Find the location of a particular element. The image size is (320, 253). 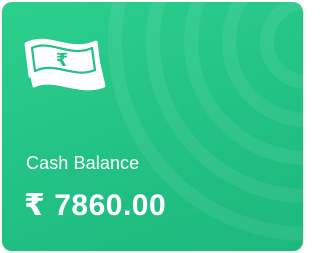

banknote-rupee-icon: ₹ is located at coordinates (65, 64).